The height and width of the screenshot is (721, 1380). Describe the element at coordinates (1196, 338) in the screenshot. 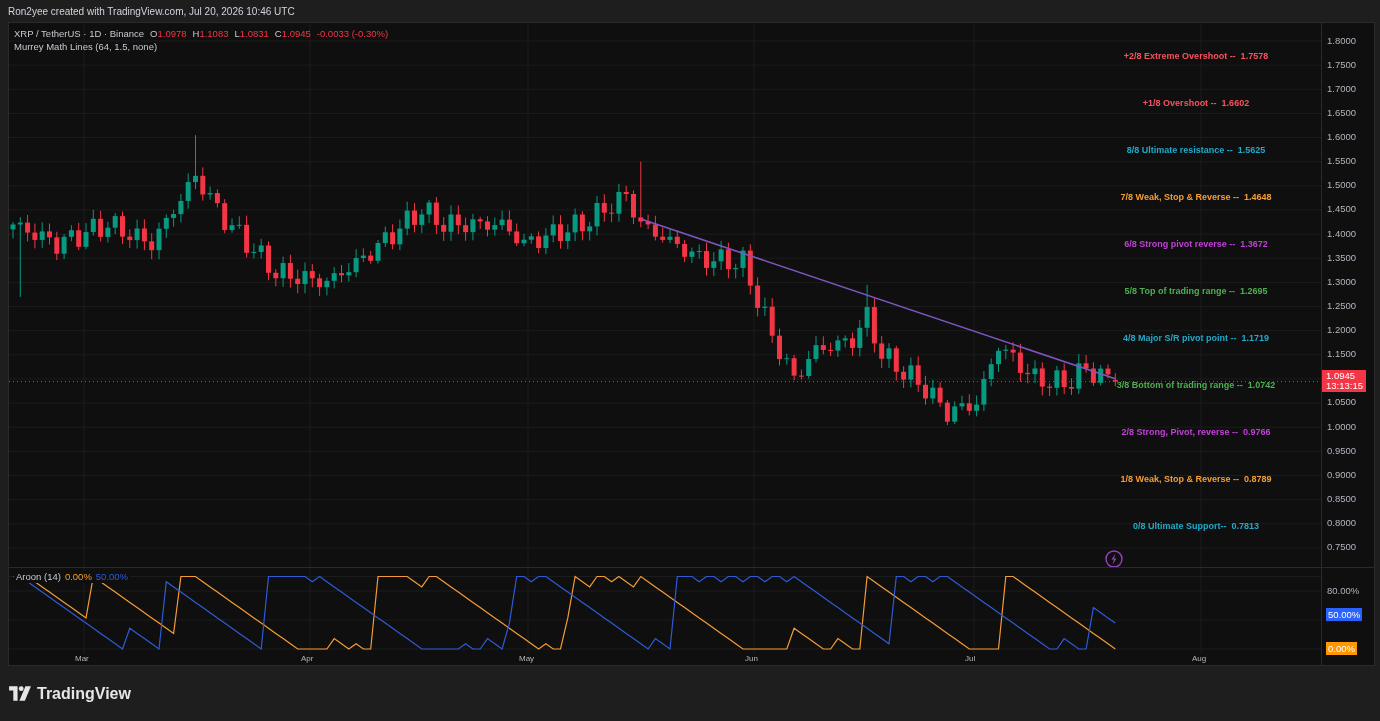

I see `level-label: 4/8 Major S/R pivot point -- 1.1719` at that location.